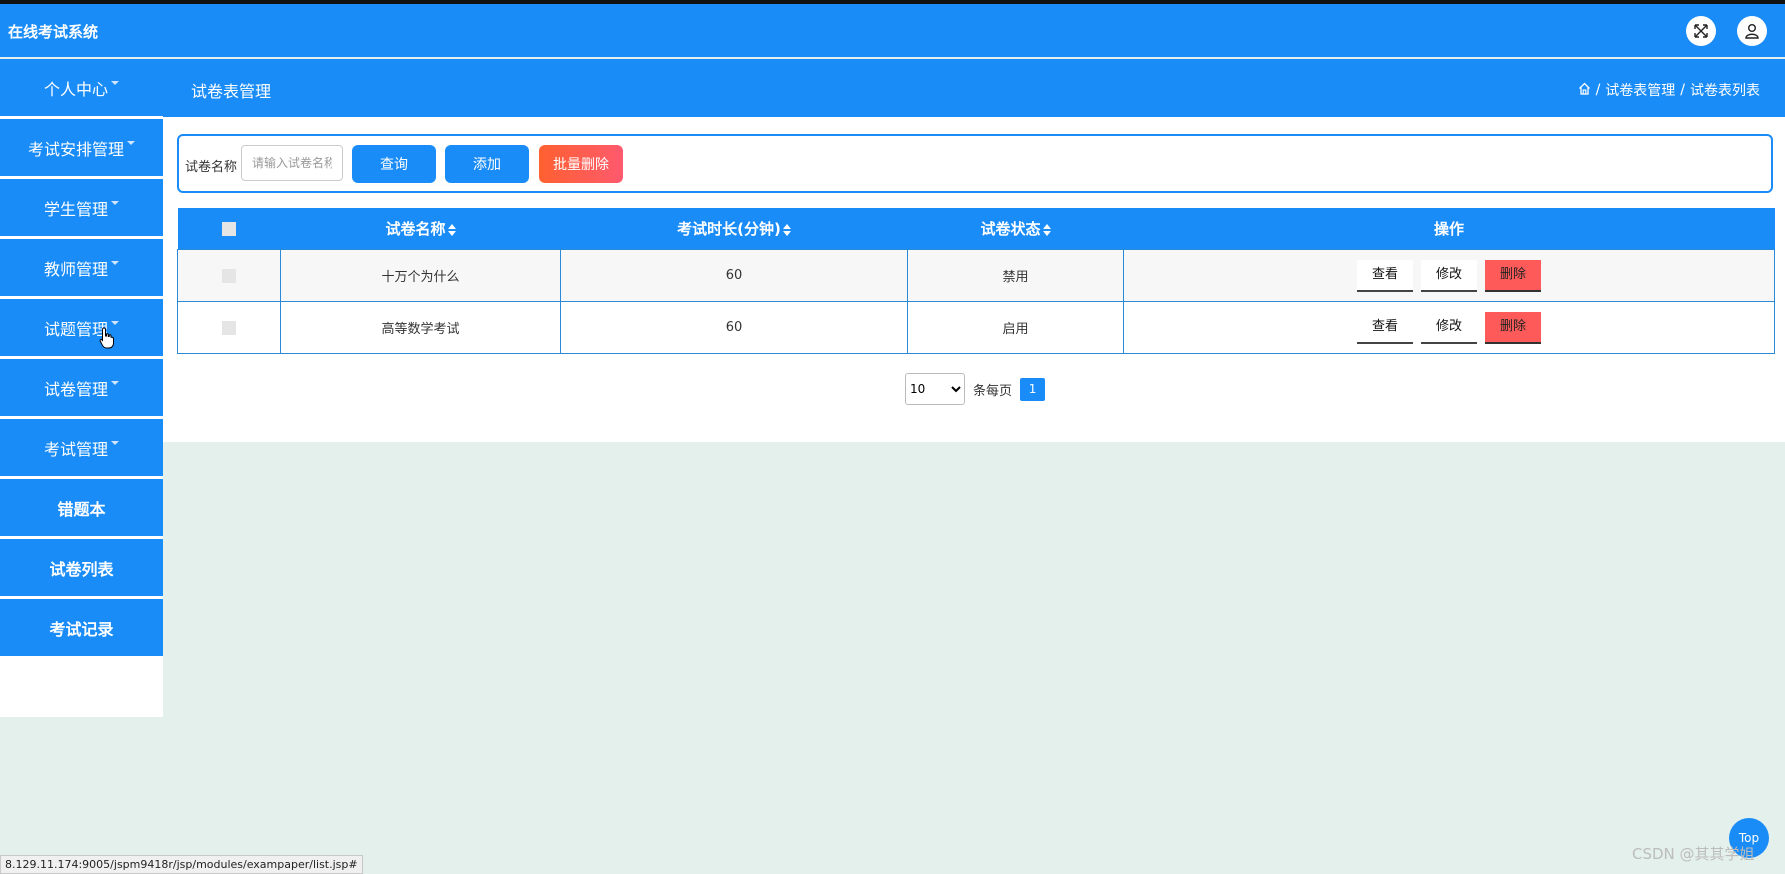  I want to click on cell-status: 禁用, so click(1015, 275).